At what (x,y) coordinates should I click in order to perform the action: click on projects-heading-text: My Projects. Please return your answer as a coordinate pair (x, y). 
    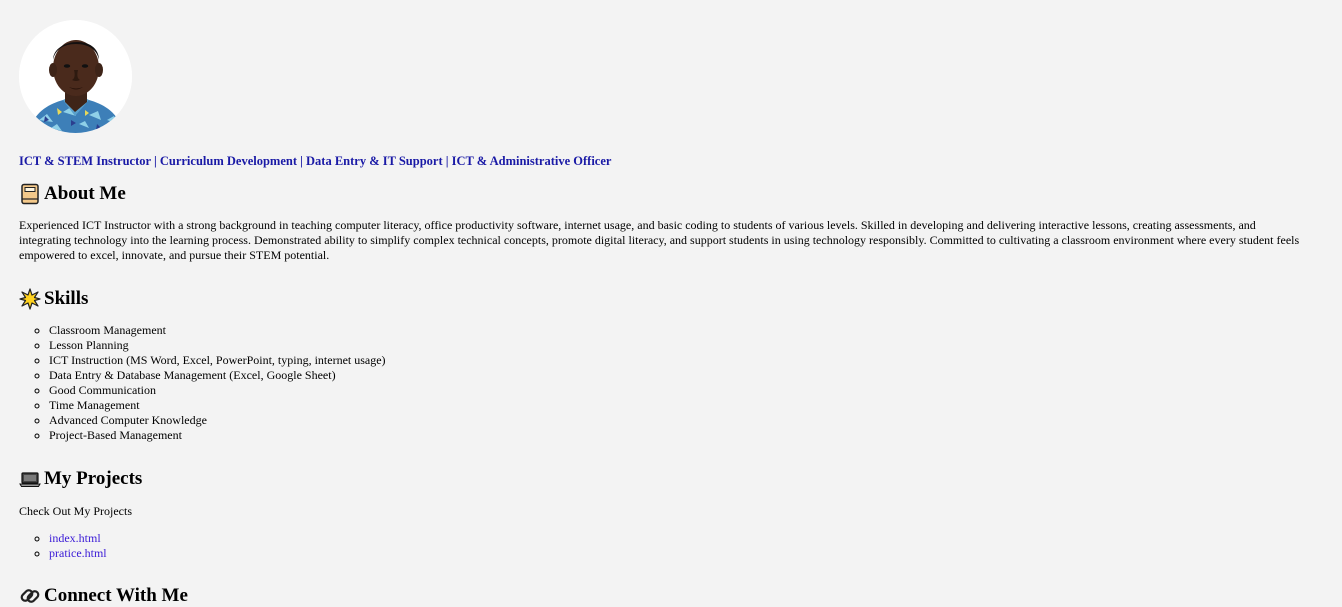
    Looking at the image, I should click on (93, 478).